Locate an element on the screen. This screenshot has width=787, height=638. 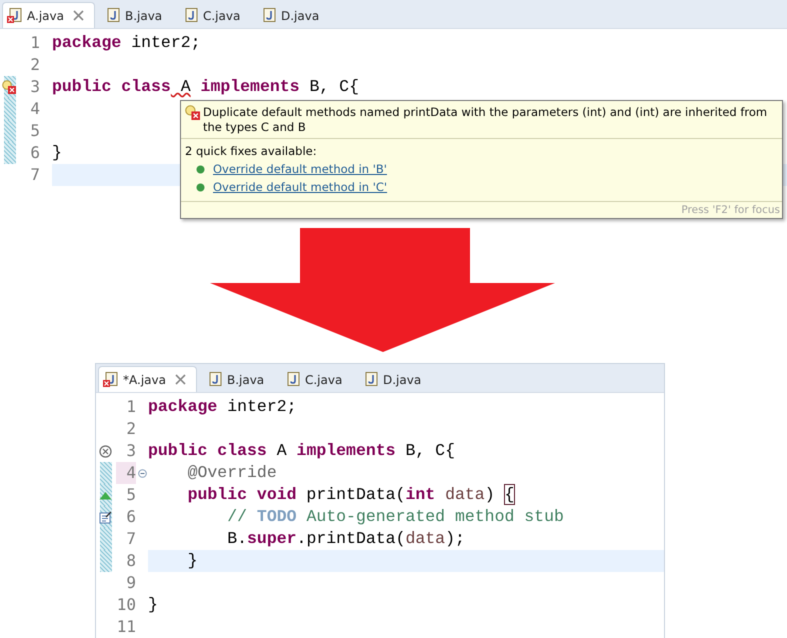
collapse-icon is located at coordinates (142, 473).